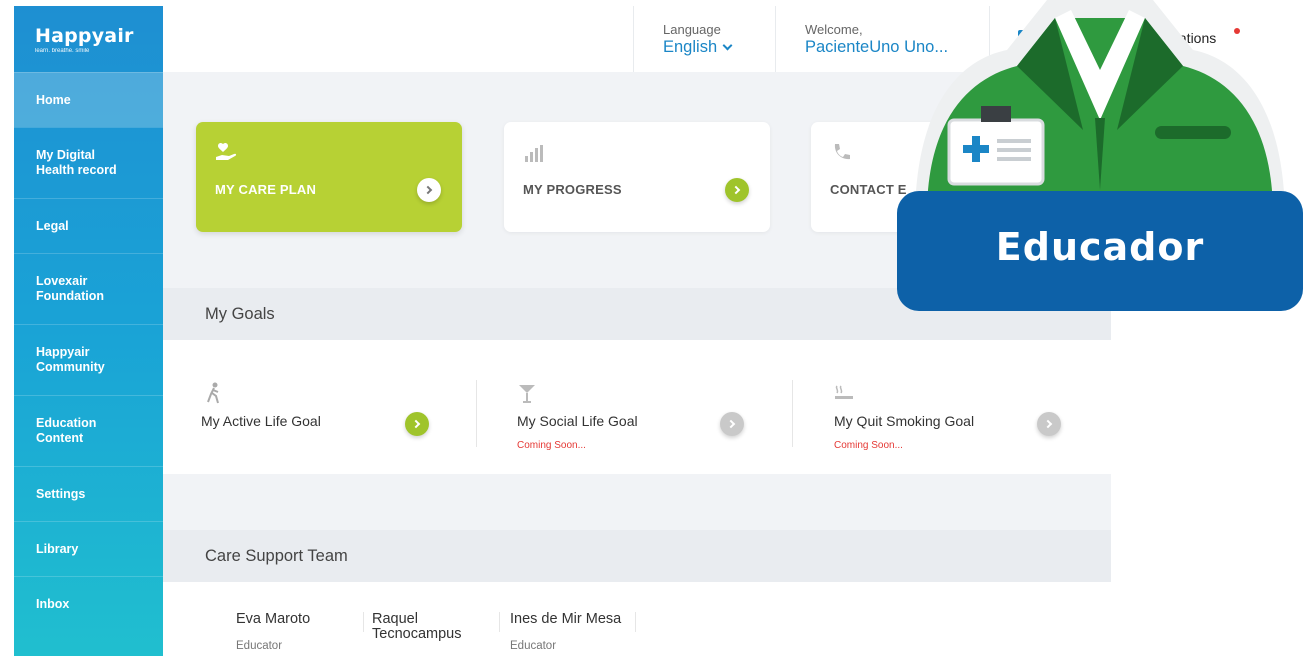  I want to click on educator-avatar-icon, so click(1100, 110).